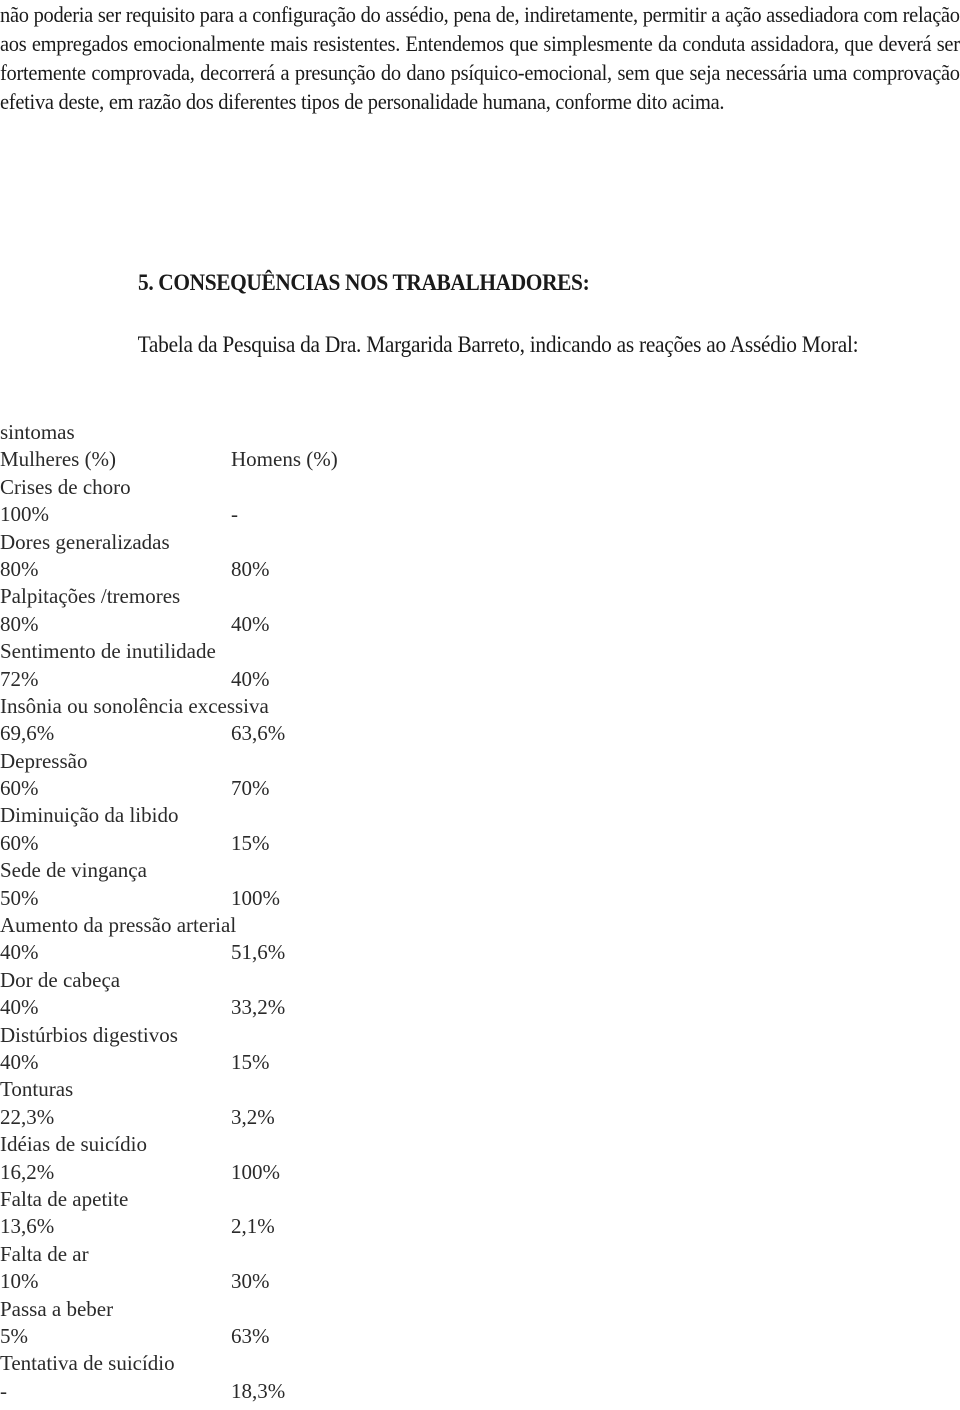  Describe the element at coordinates (19, 1281) in the screenshot. I see `women-percent: 10%` at that location.